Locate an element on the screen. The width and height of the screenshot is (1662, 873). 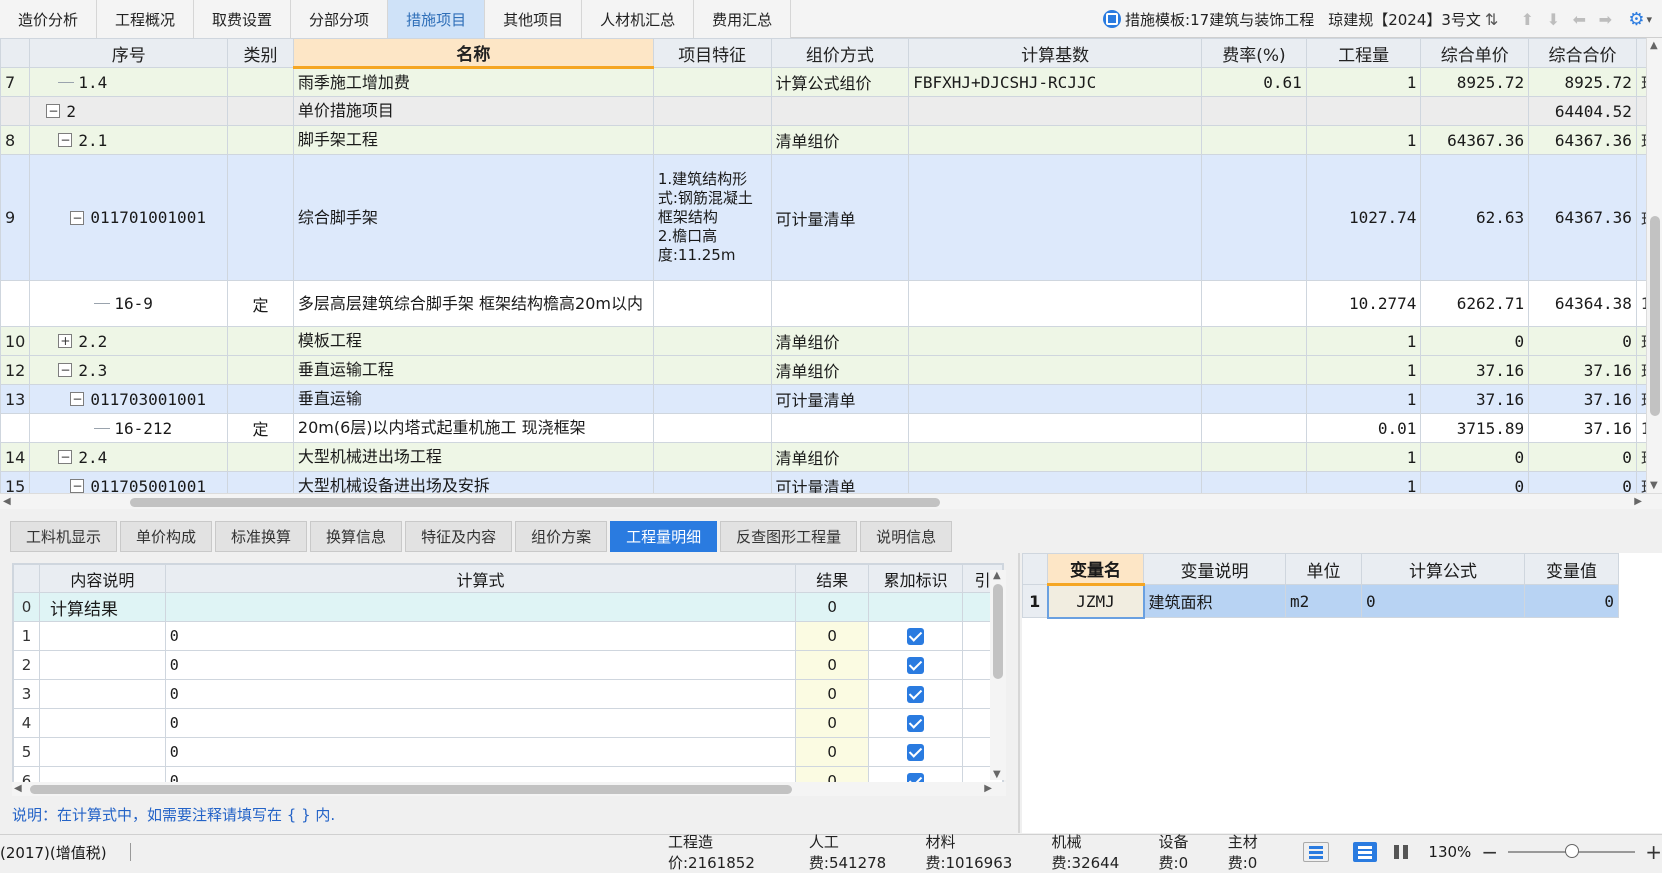
variable-column-header-4: 变量值 is located at coordinates (1571, 569).